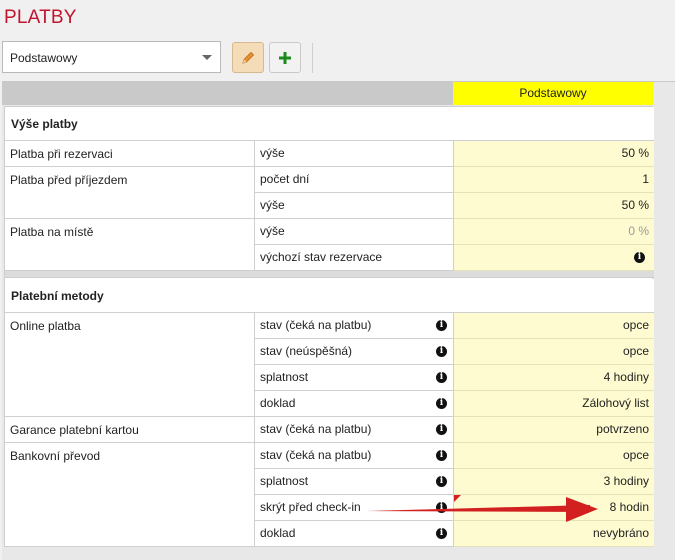 This screenshot has width=675, height=560. Describe the element at coordinates (329, 274) in the screenshot. I see `section-divider` at that location.